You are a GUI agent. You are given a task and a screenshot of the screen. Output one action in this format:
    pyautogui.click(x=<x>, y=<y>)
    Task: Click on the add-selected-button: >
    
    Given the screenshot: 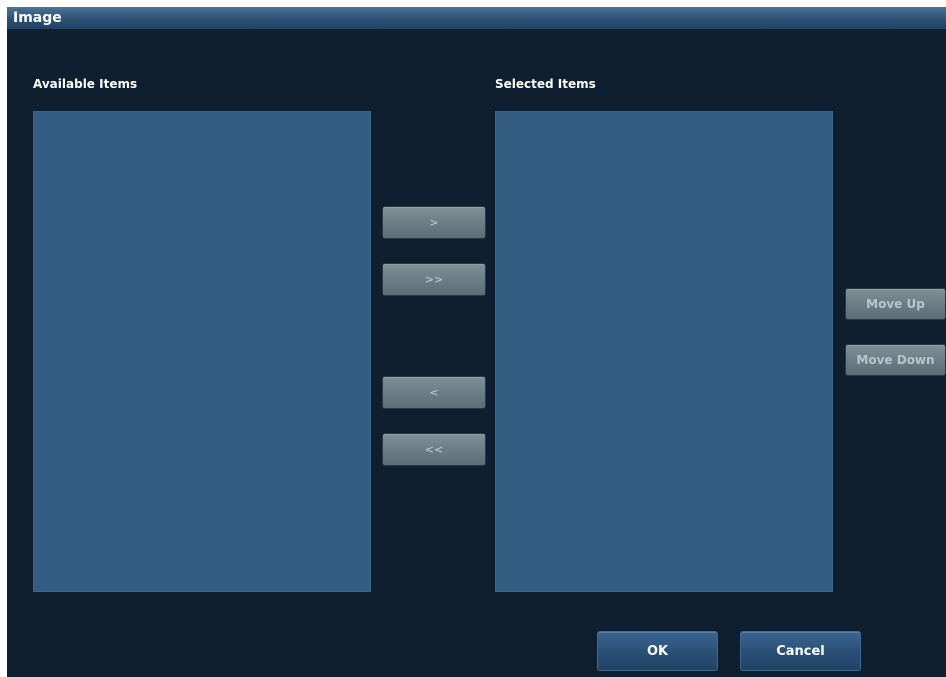 What is the action you would take?
    pyautogui.click(x=434, y=222)
    